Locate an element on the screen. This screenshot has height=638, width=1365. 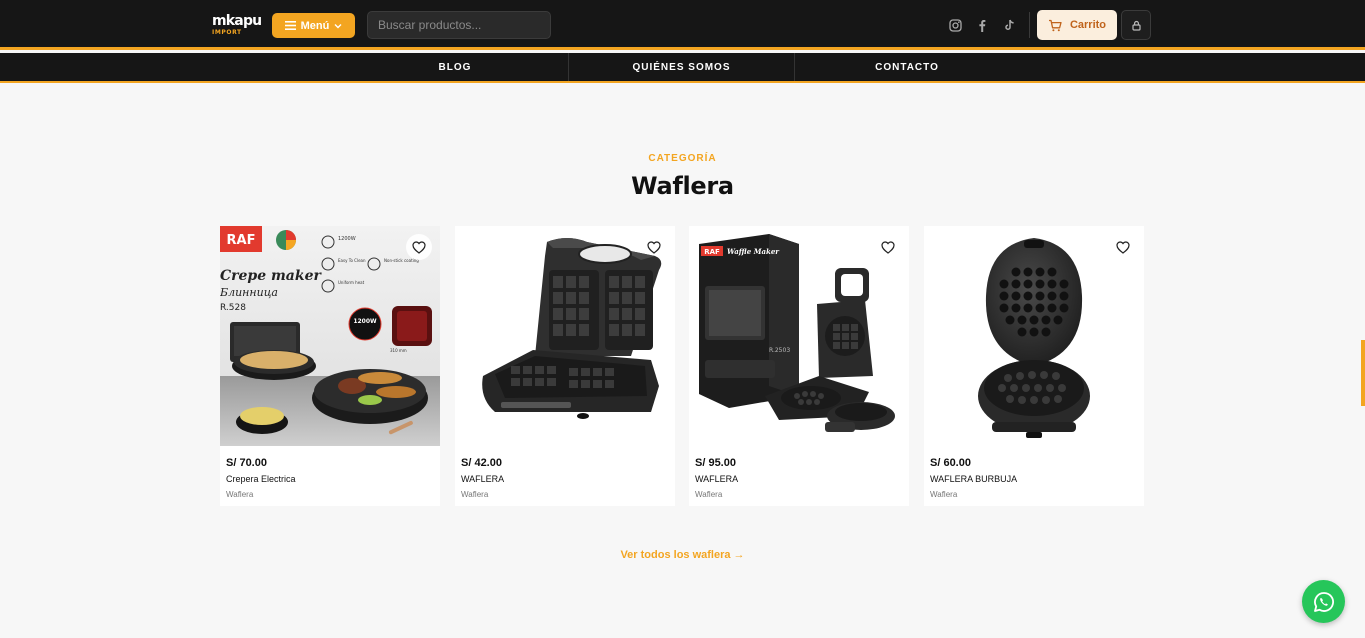
cart-icon is located at coordinates (1055, 25).